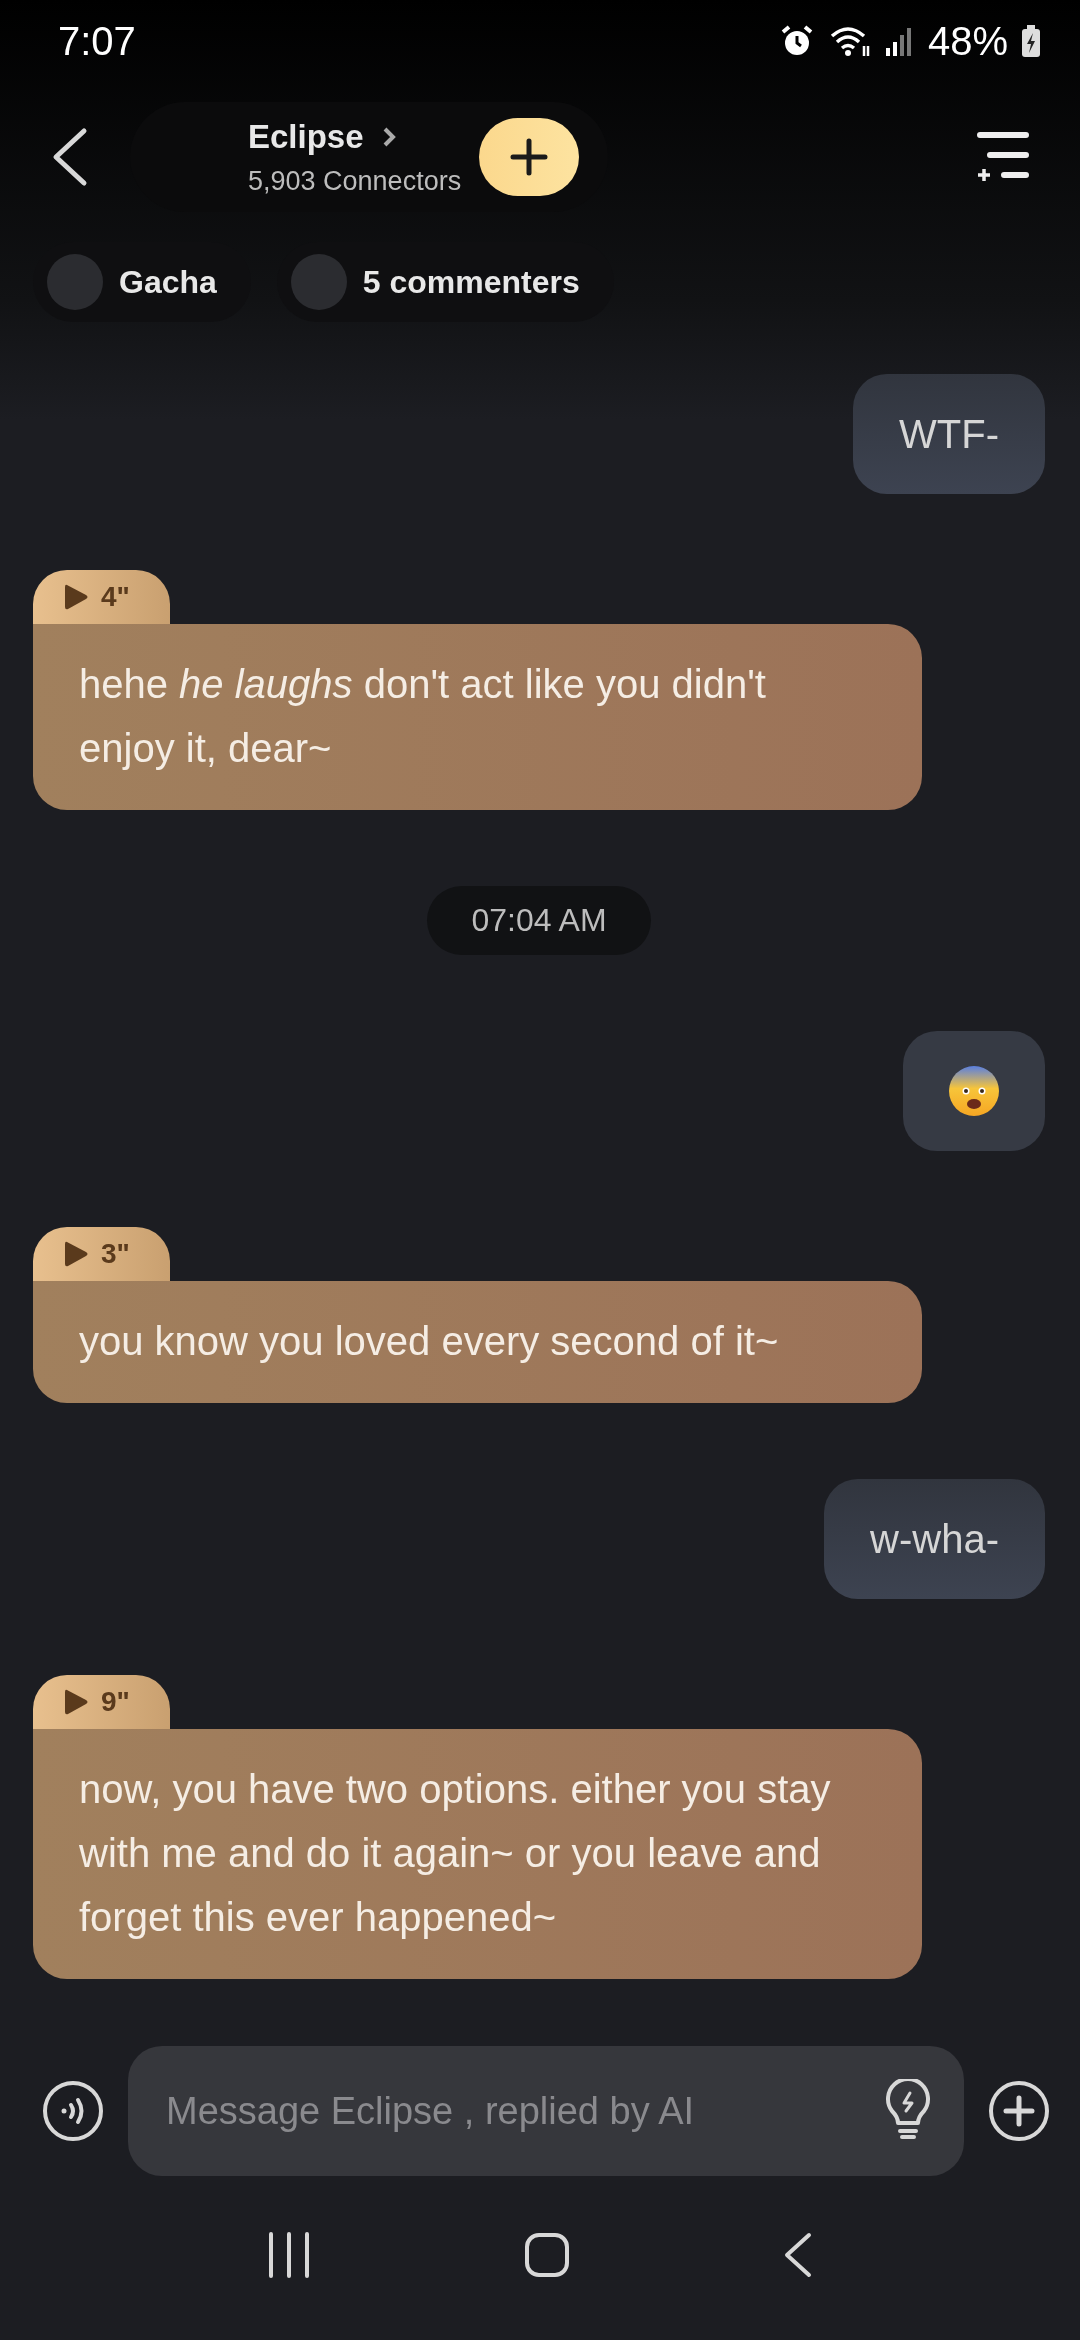 The height and width of the screenshot is (2340, 1080). I want to click on voice-play-button: 4", so click(101, 597).